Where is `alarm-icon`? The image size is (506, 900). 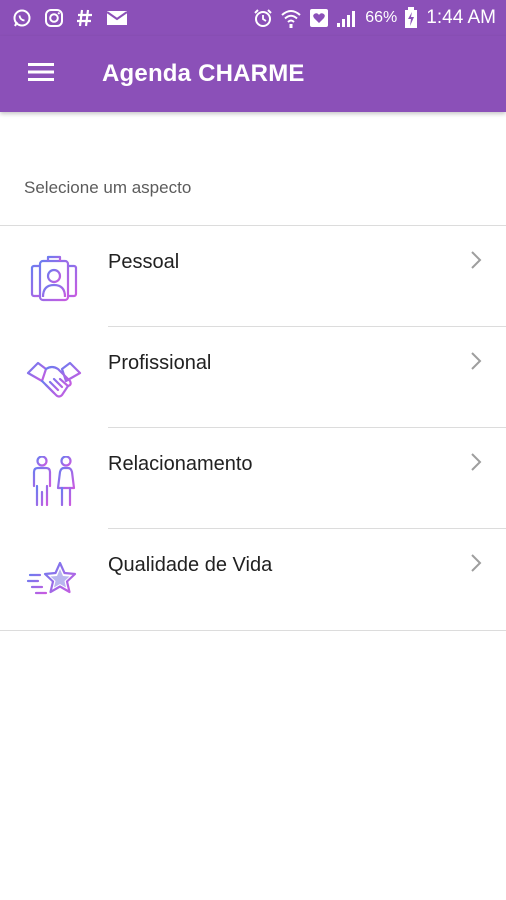
alarm-icon is located at coordinates (263, 18).